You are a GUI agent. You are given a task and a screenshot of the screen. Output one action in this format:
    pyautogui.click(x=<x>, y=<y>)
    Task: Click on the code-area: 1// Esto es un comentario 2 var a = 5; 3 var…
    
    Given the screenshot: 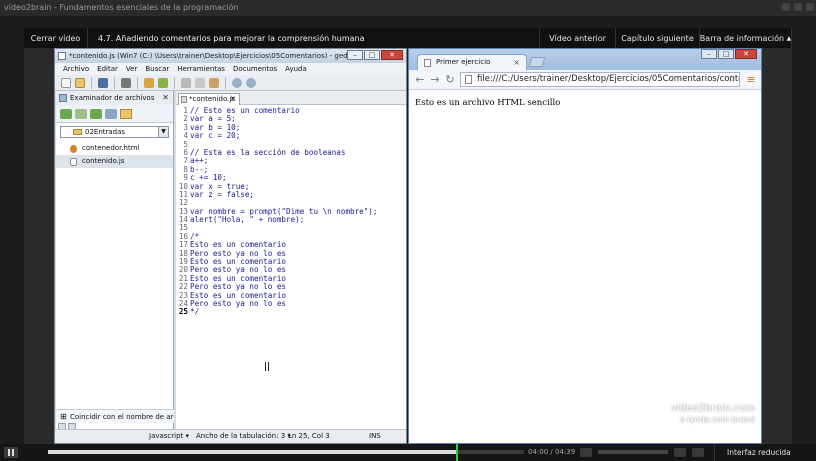 What is the action you would take?
    pyautogui.click(x=291, y=211)
    